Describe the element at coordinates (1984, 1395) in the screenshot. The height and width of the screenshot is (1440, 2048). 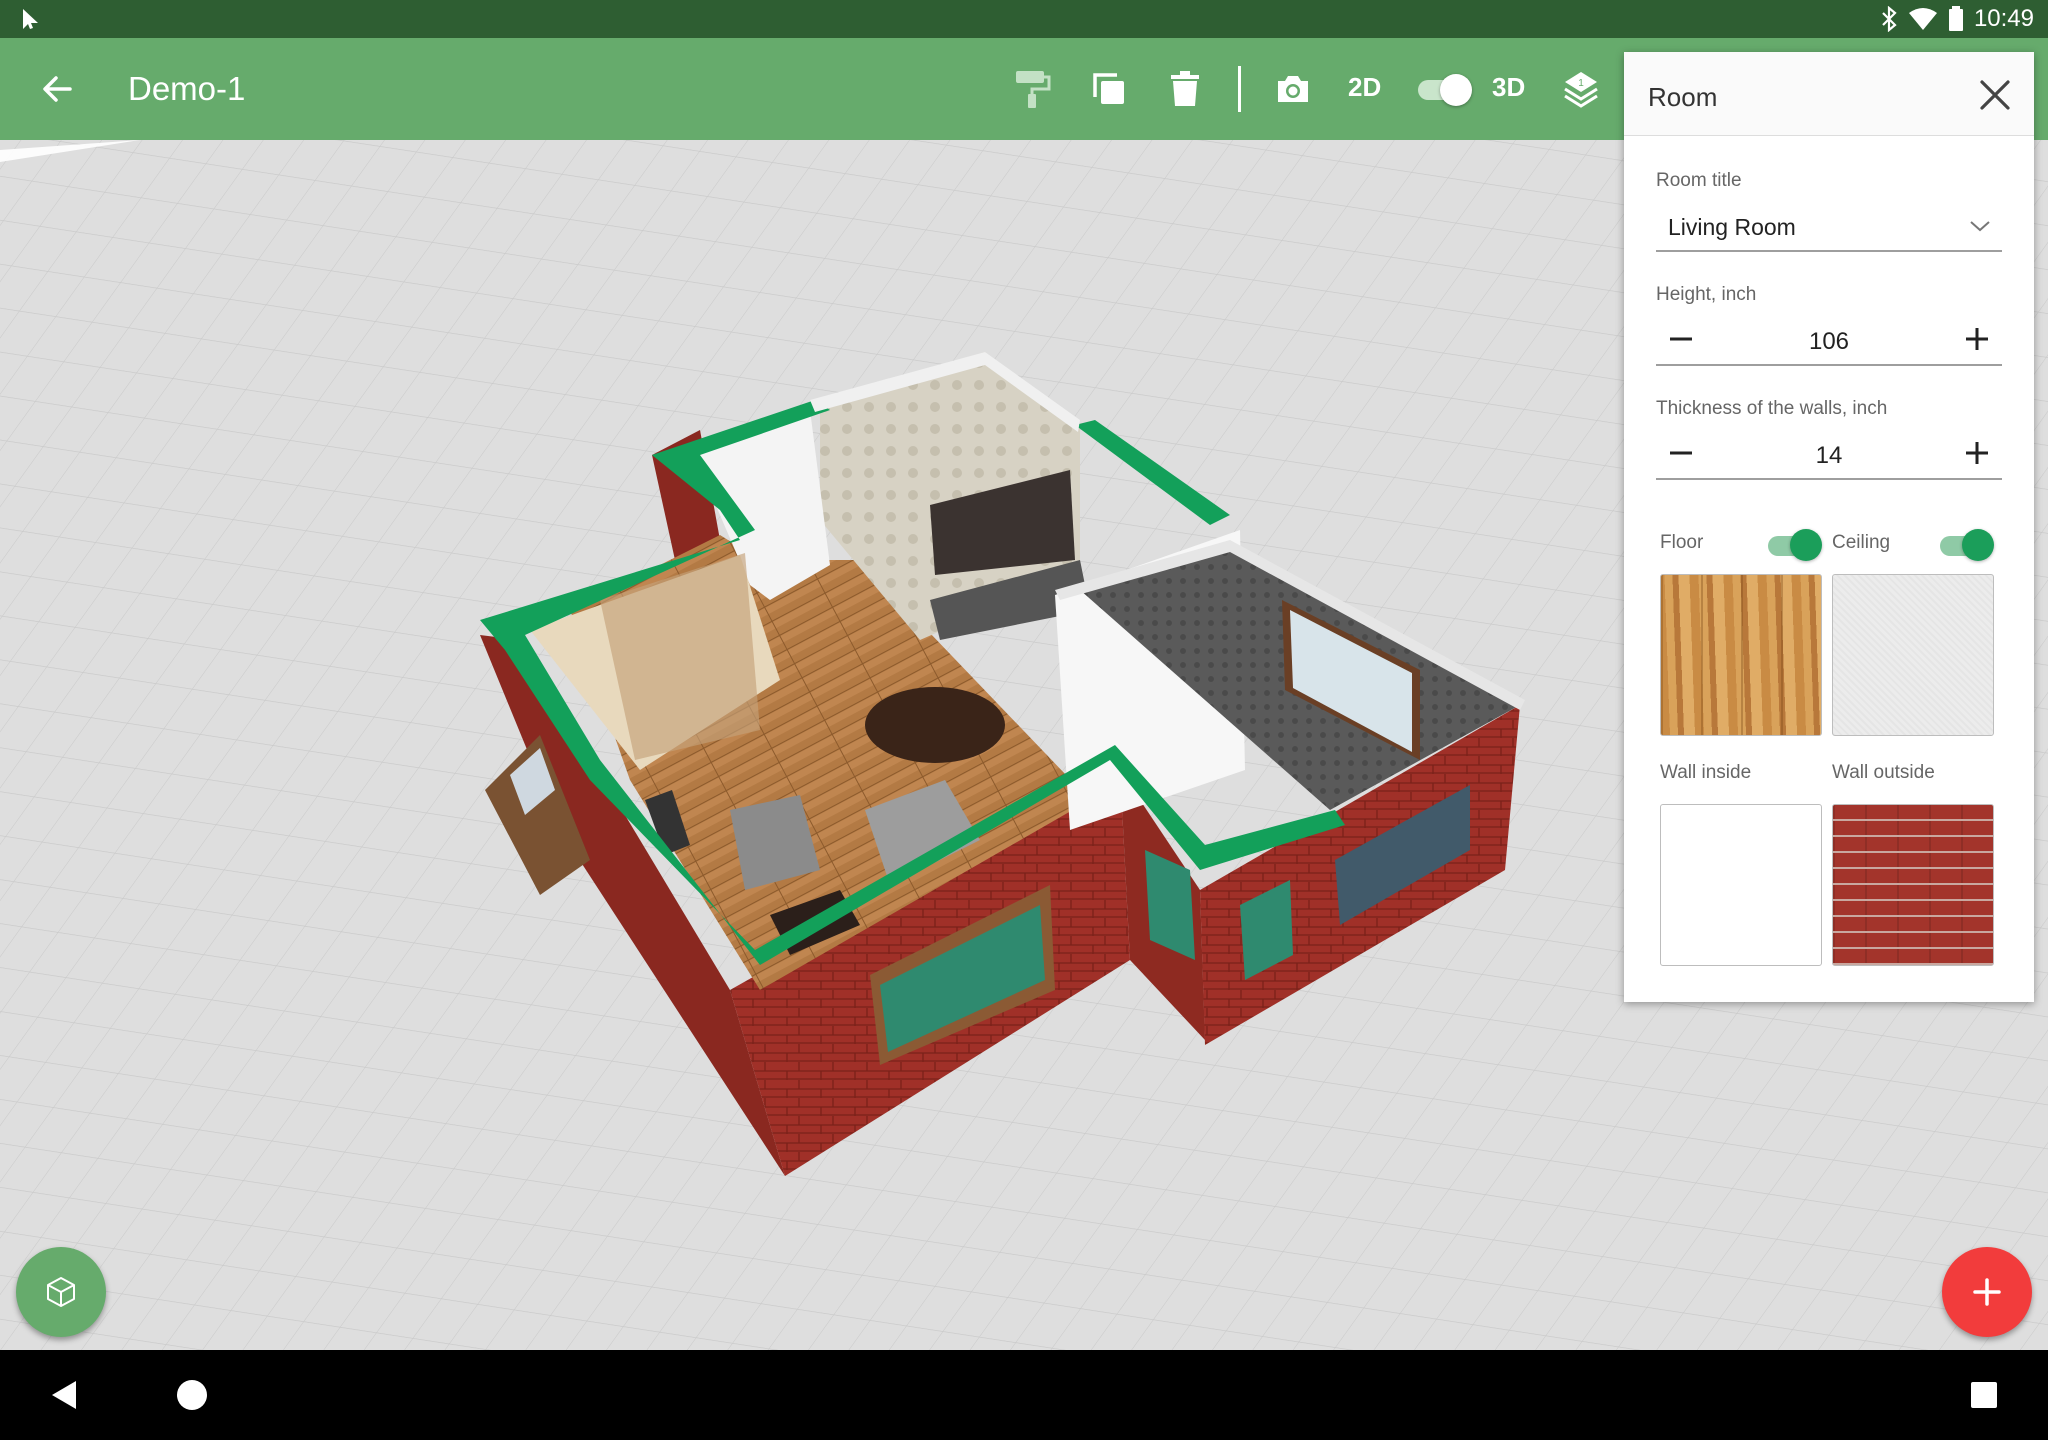
I see `nav-recents-icon` at that location.